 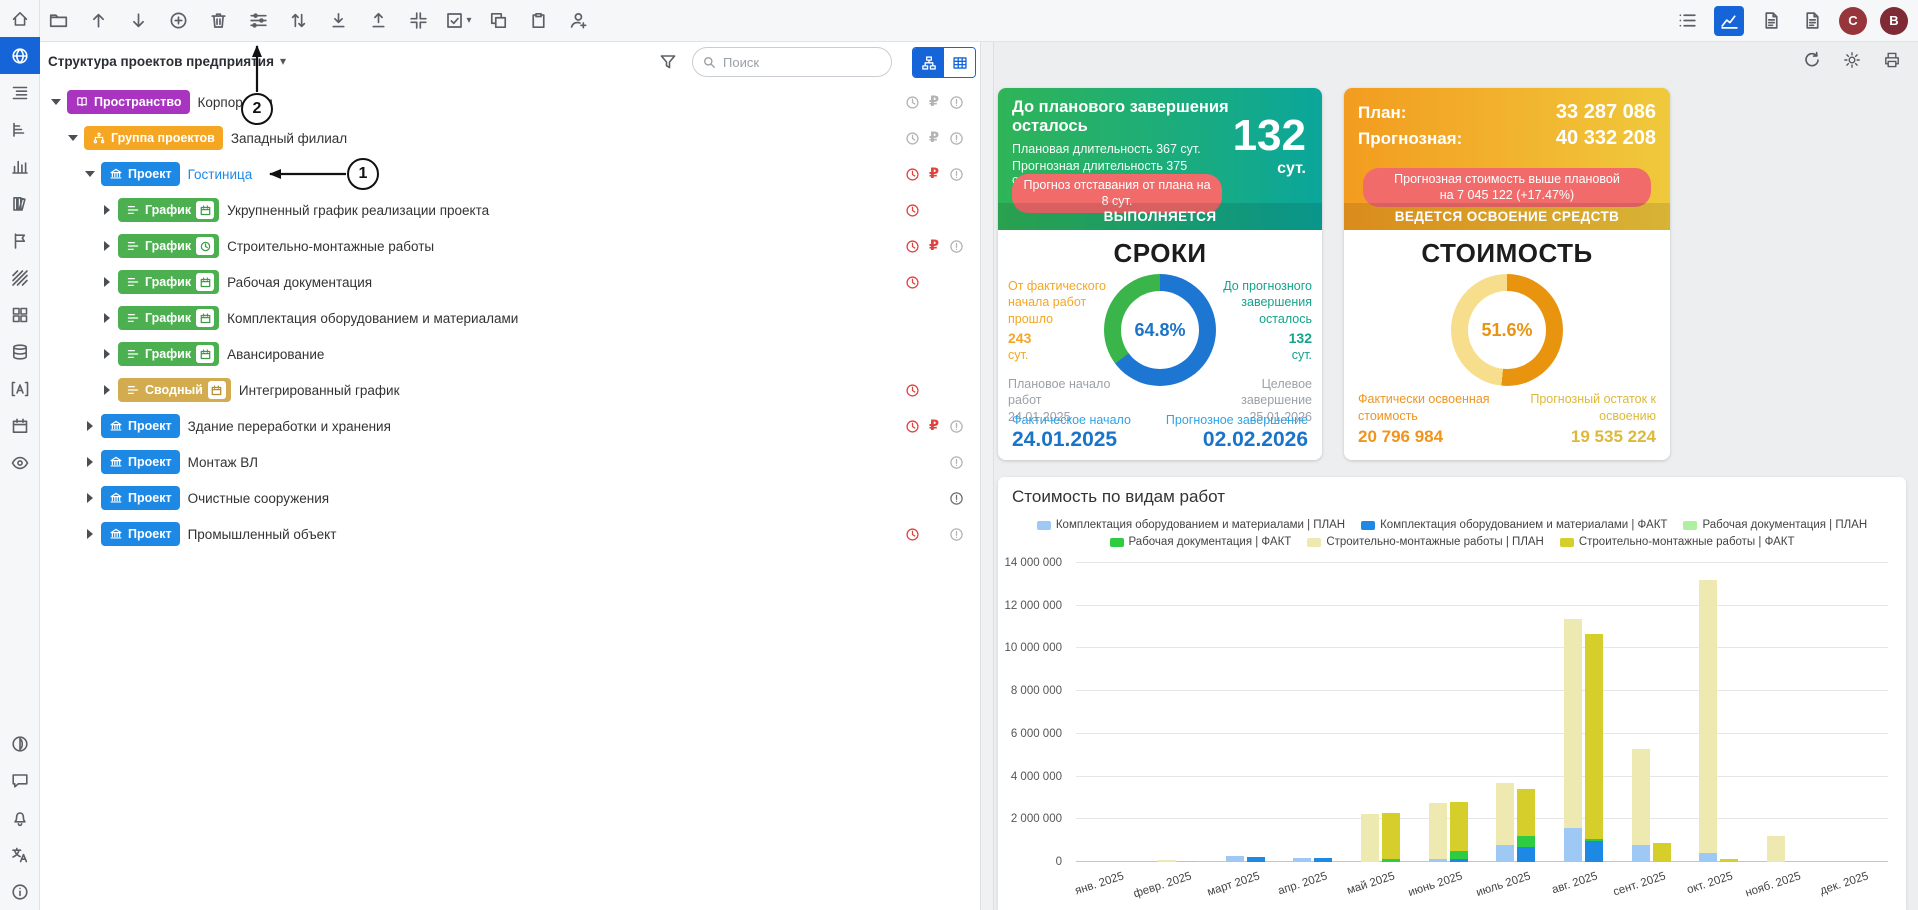 What do you see at coordinates (283, 61) in the screenshot?
I see `tree-title-caret-icon: ▾` at bounding box center [283, 61].